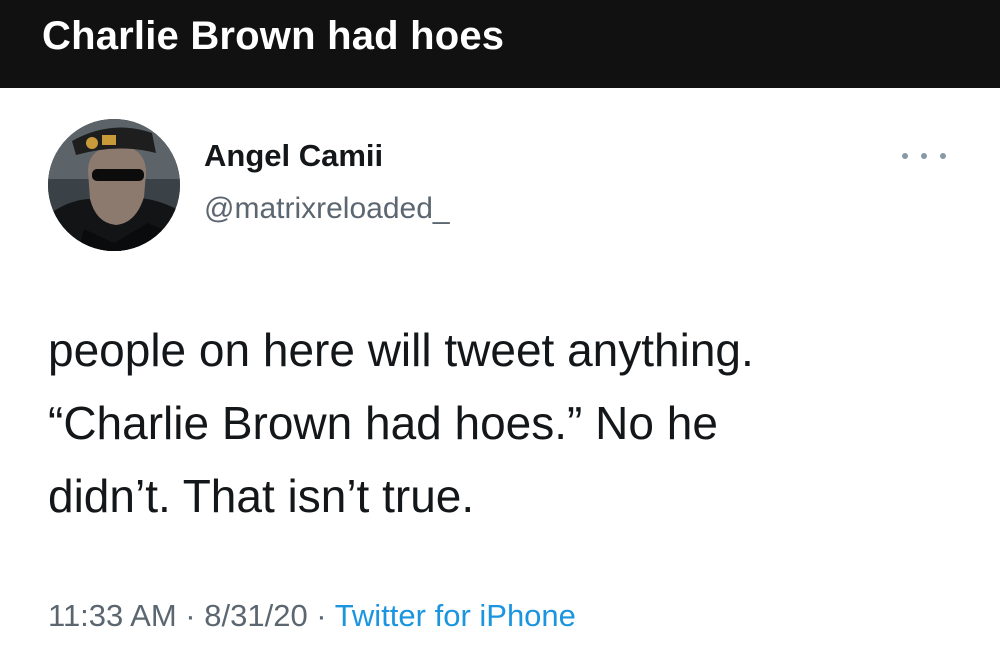  Describe the element at coordinates (455, 615) in the screenshot. I see `tweet-source-link: Twitter for iPhone` at that location.